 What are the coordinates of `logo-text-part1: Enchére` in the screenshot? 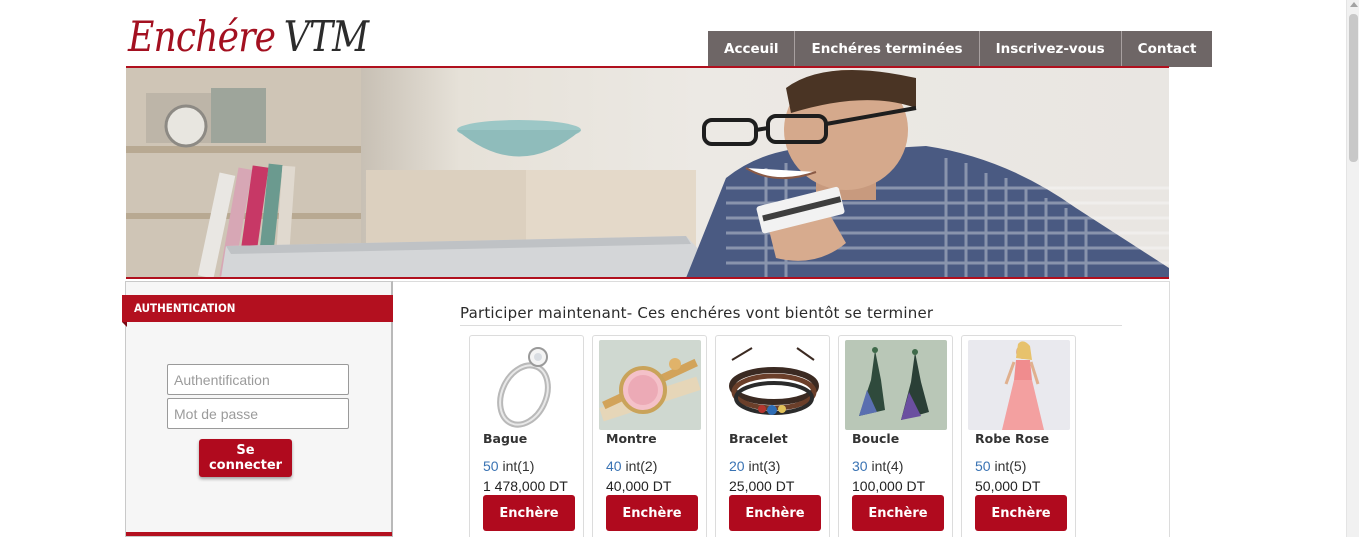 It's located at (202, 36).